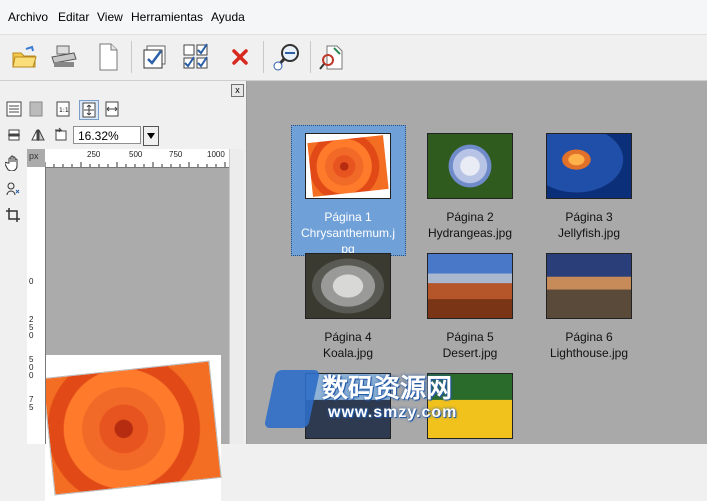 Image resolution: width=707 pixels, height=501 pixels. I want to click on view-mode-toolbar: 1:1, so click(123, 109).